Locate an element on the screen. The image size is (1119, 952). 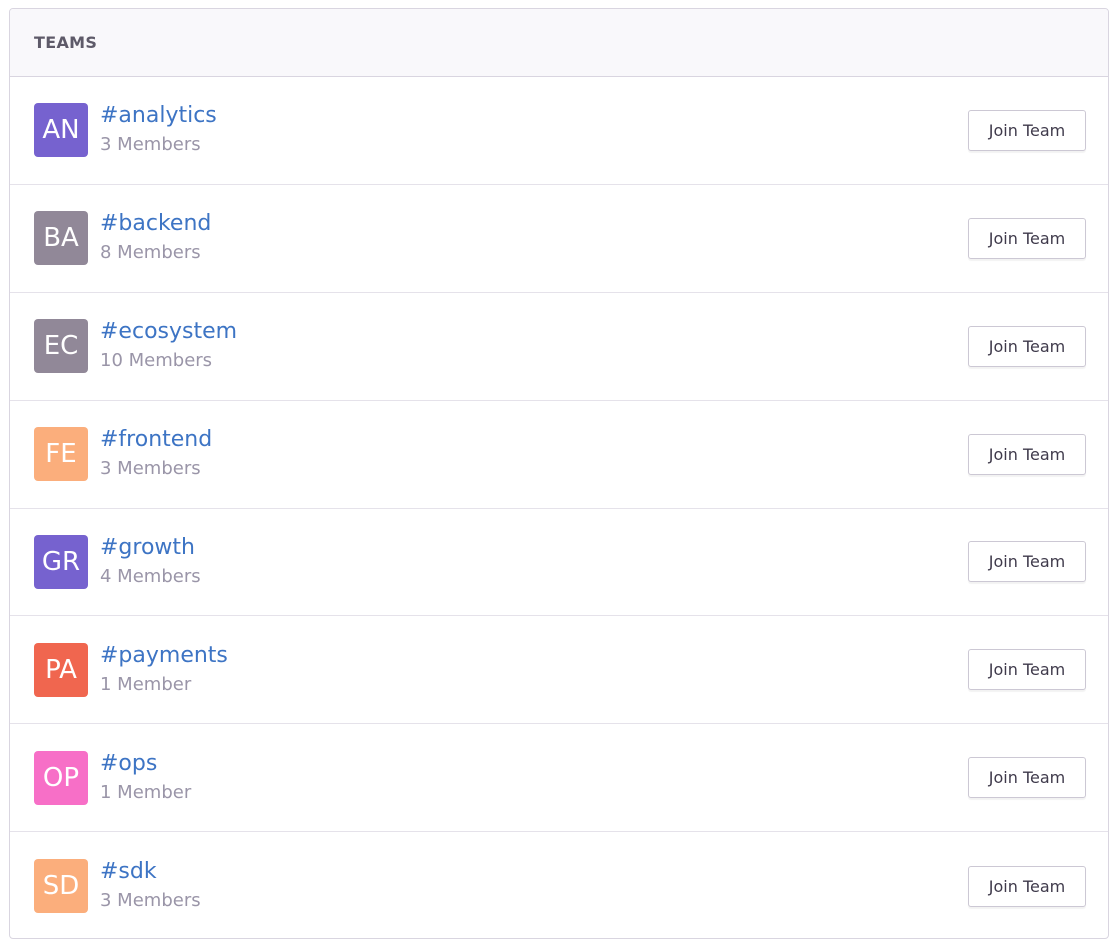
team-info: #ops 1 Member is located at coordinates (534, 778).